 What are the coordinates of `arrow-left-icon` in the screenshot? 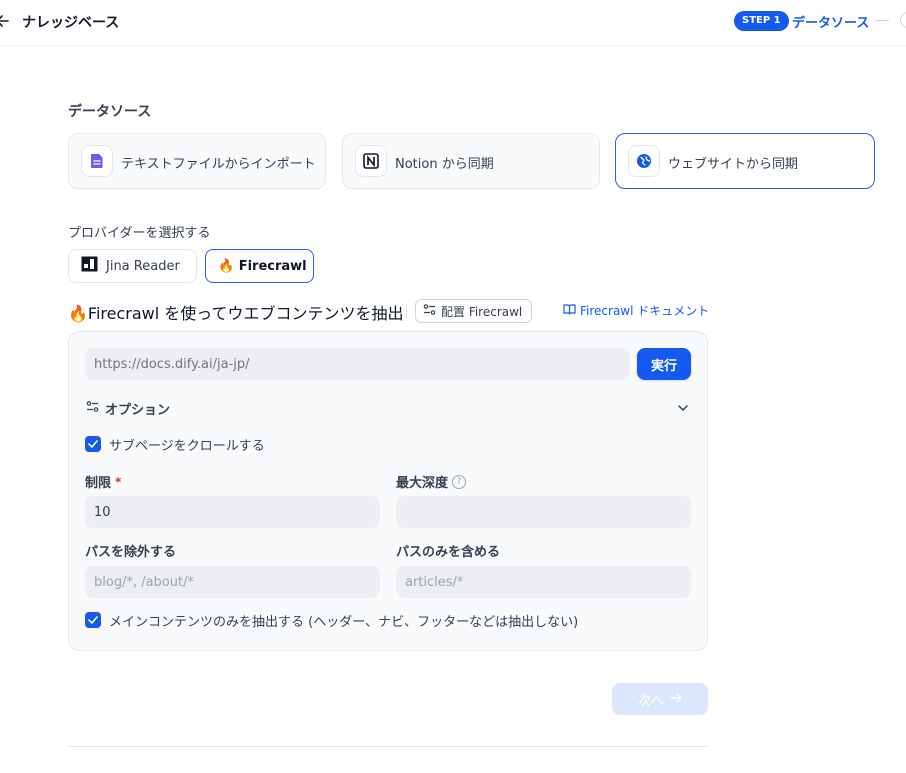 It's located at (5, 21).